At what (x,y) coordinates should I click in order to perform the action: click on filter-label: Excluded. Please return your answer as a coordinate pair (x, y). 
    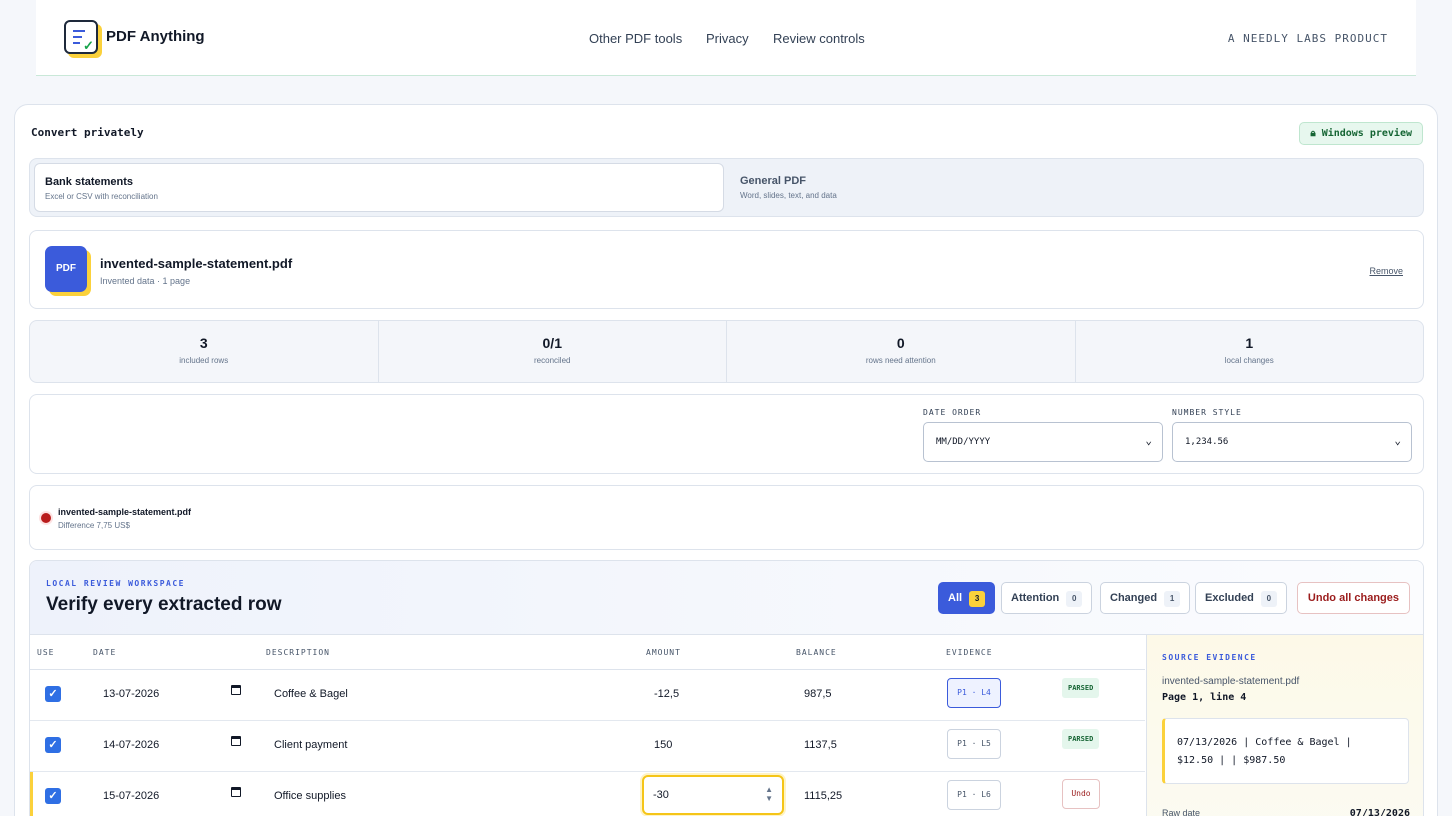
    Looking at the image, I should click on (1229, 598).